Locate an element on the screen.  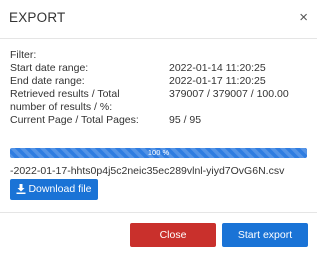
export-progress-bar: 100 % is located at coordinates (158, 153).